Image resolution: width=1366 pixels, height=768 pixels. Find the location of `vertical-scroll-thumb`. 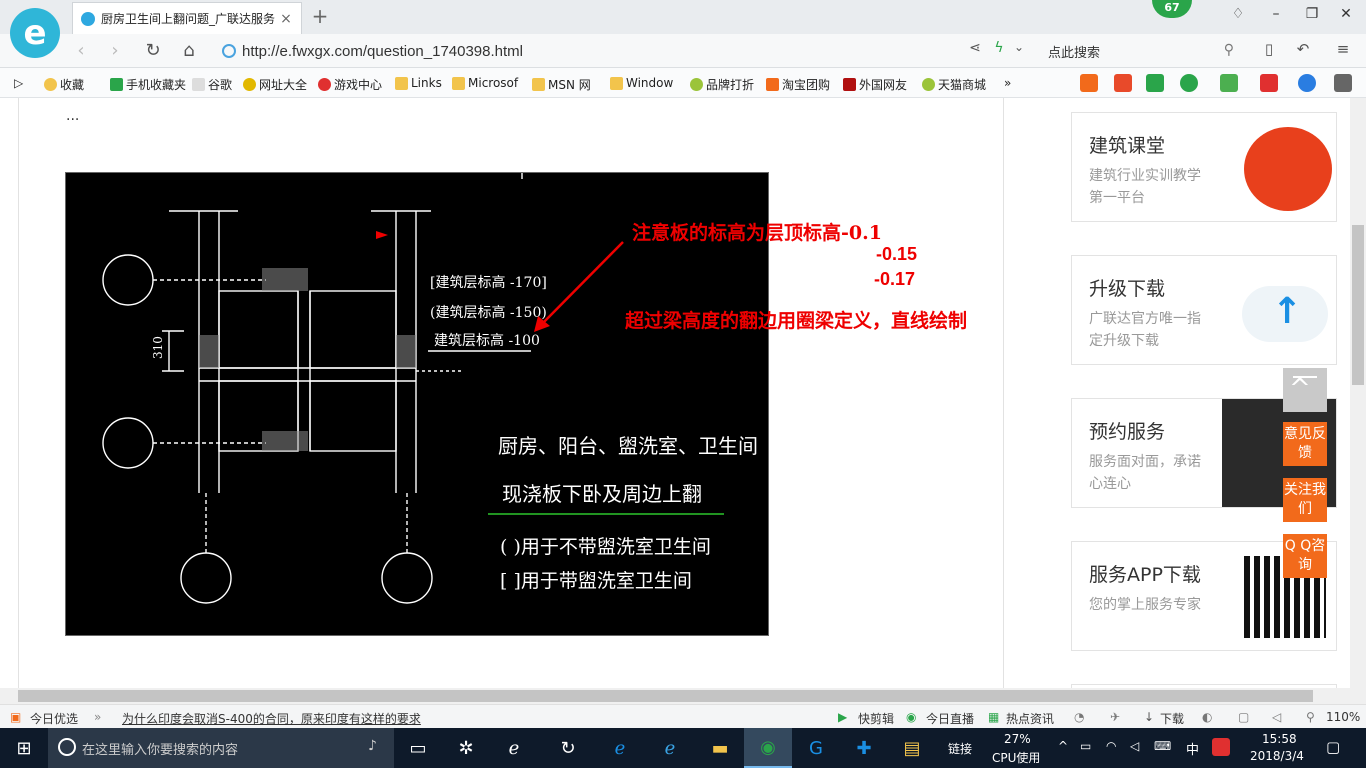

vertical-scroll-thumb is located at coordinates (1358, 305).